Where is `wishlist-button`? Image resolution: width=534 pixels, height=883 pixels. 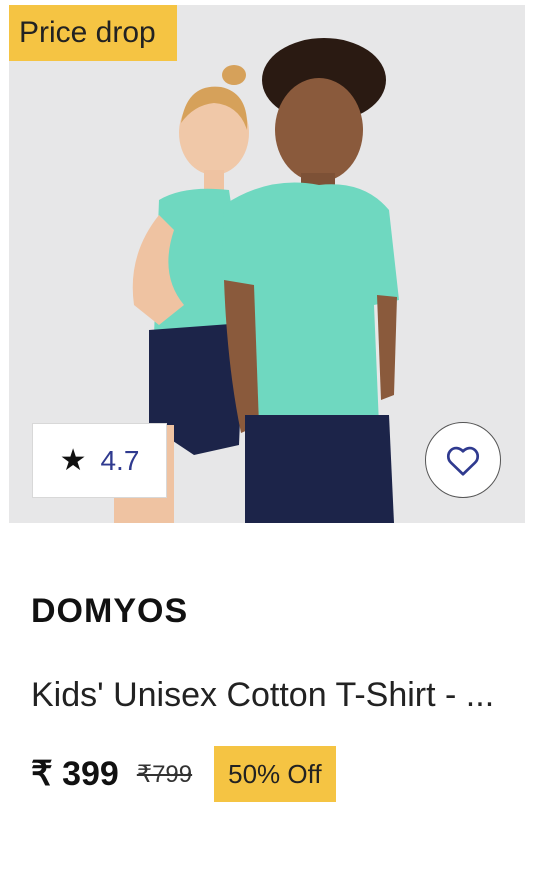
wishlist-button is located at coordinates (463, 460).